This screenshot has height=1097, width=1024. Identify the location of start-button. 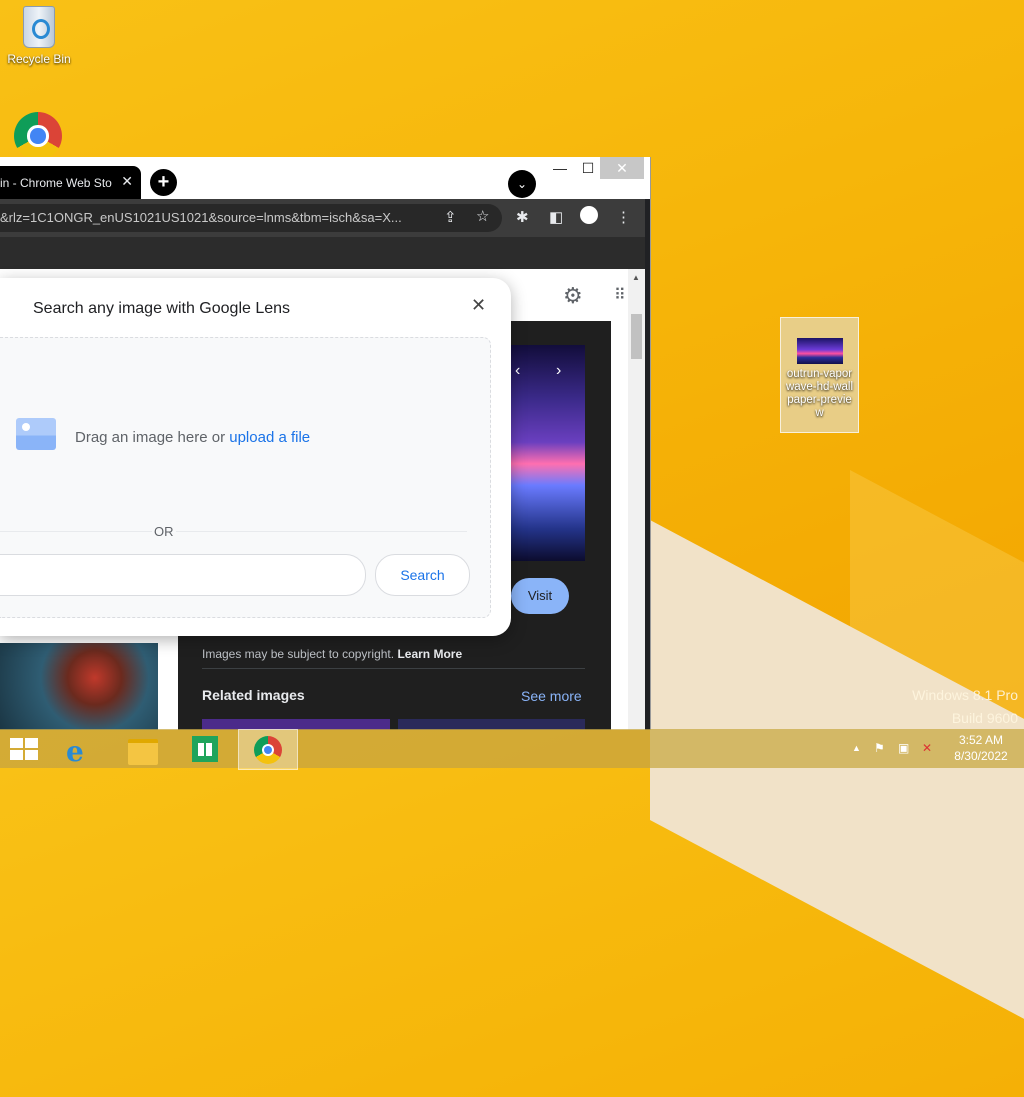
(24, 749).